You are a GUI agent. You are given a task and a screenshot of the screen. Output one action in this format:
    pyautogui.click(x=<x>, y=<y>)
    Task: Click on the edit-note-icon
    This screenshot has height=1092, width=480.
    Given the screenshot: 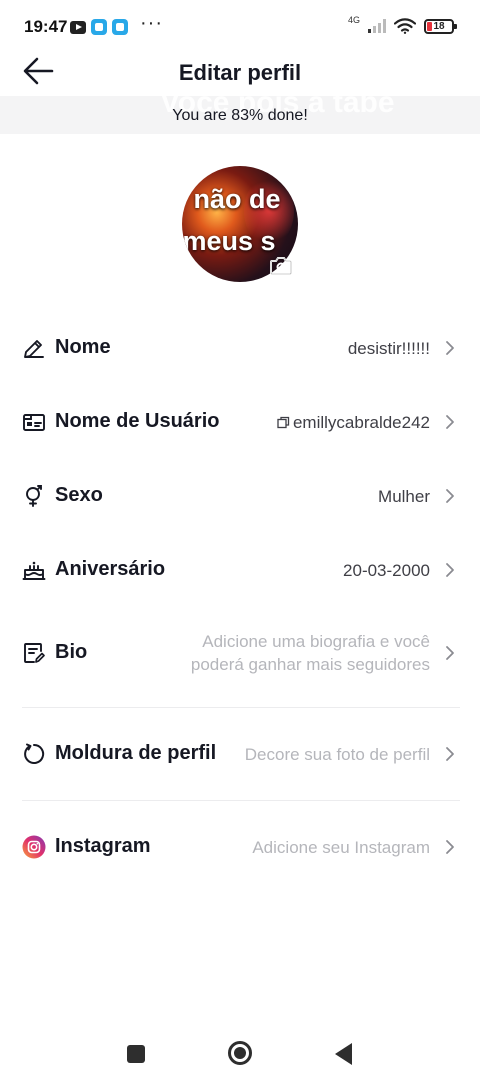 What is the action you would take?
    pyautogui.click(x=34, y=653)
    